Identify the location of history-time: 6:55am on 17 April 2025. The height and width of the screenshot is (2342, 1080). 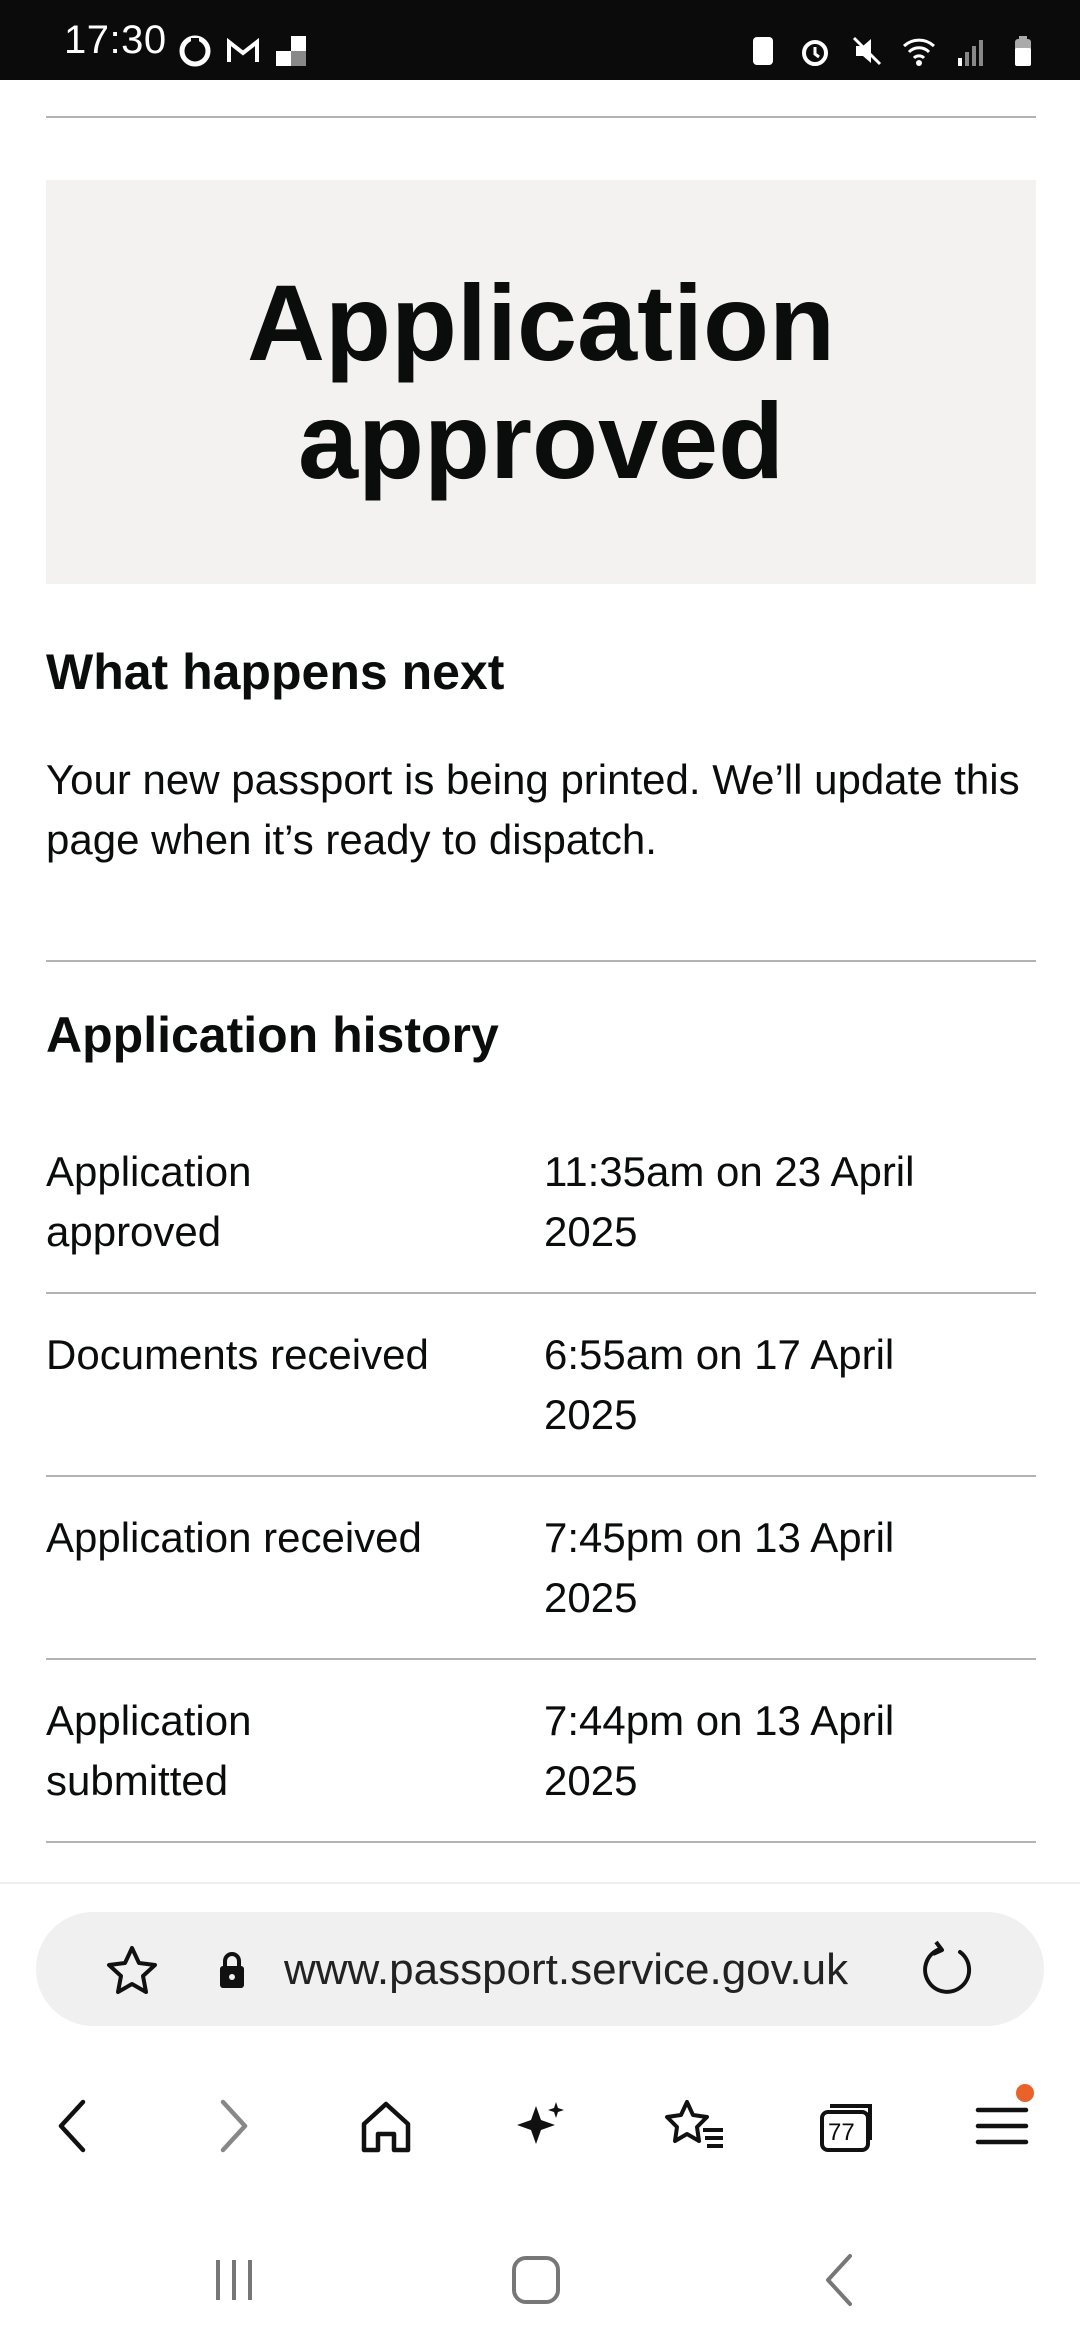
(719, 1384).